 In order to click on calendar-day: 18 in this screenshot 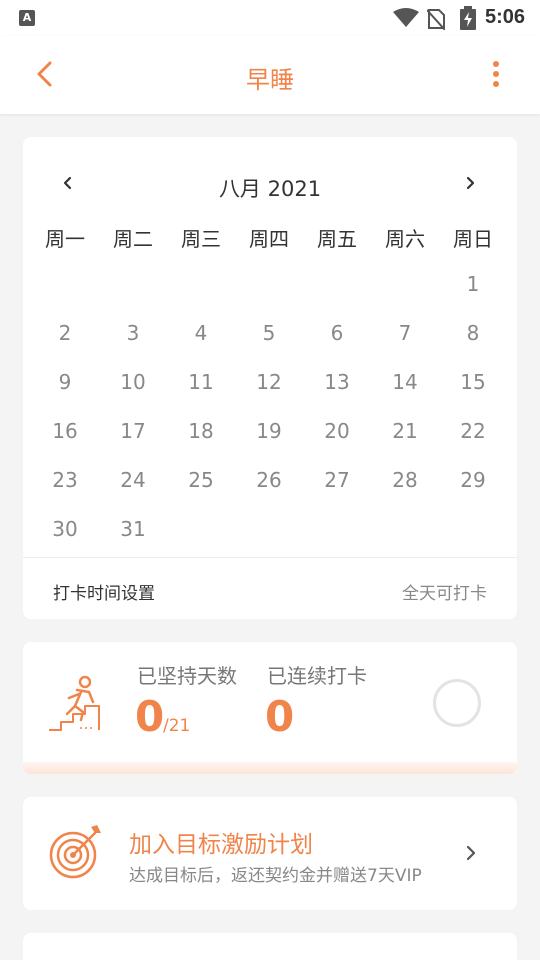, I will do `click(201, 438)`.